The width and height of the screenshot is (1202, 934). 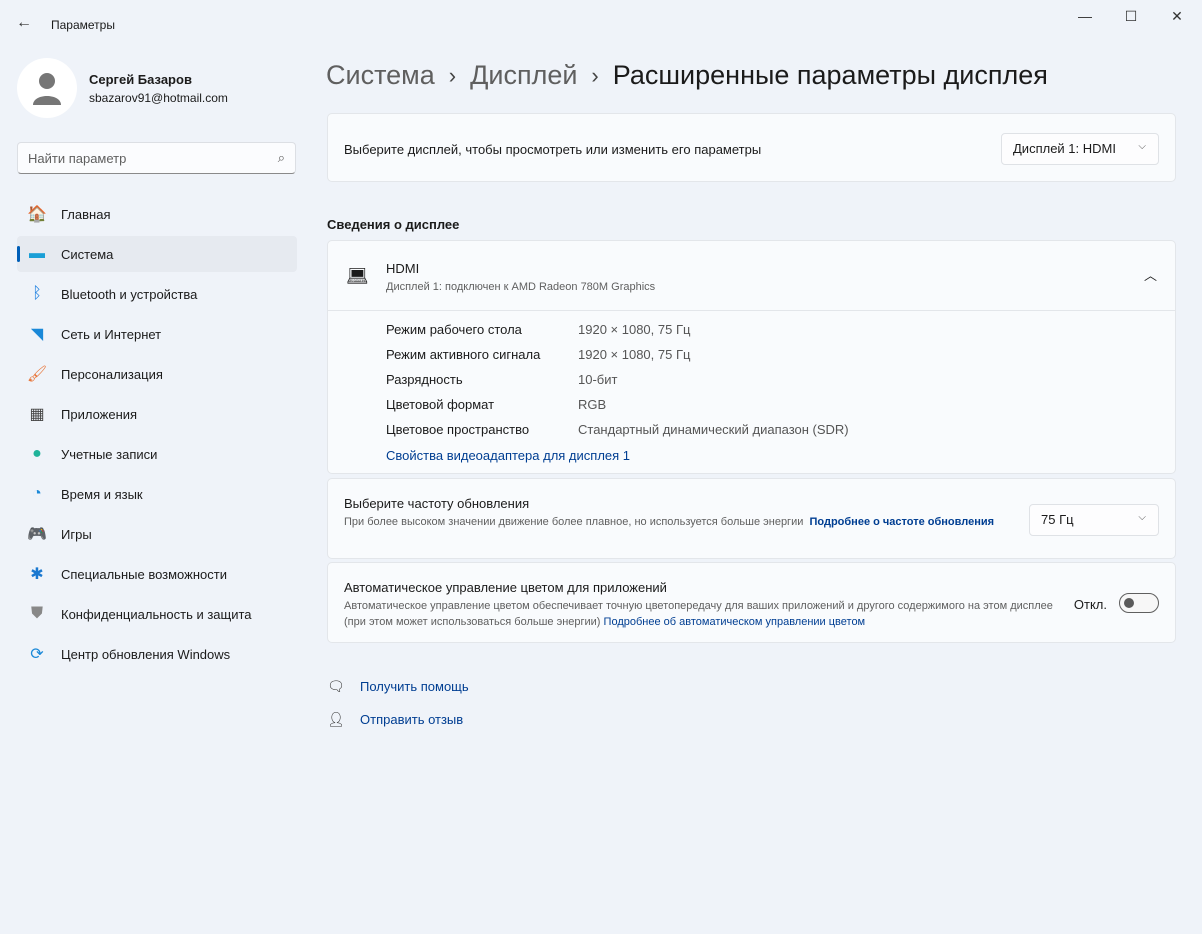 I want to click on sidebar-item-9: ✱ Специальные возможности, so click(x=157, y=574).